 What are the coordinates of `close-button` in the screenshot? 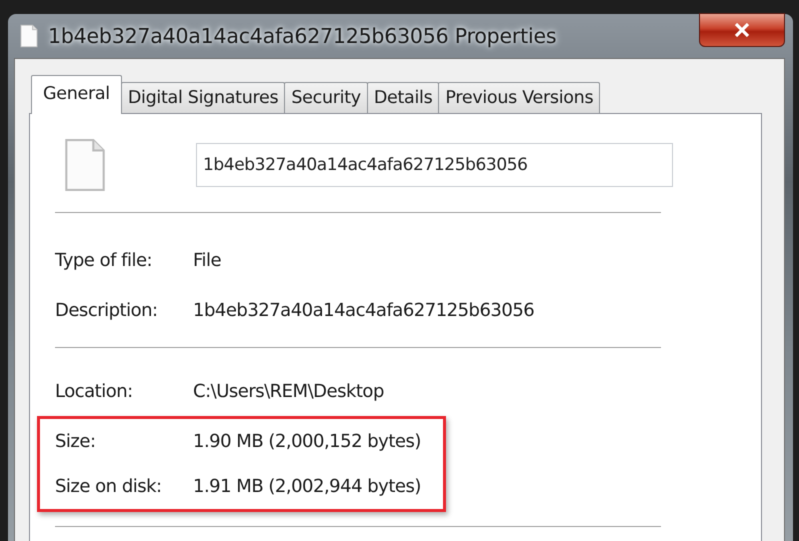 It's located at (742, 30).